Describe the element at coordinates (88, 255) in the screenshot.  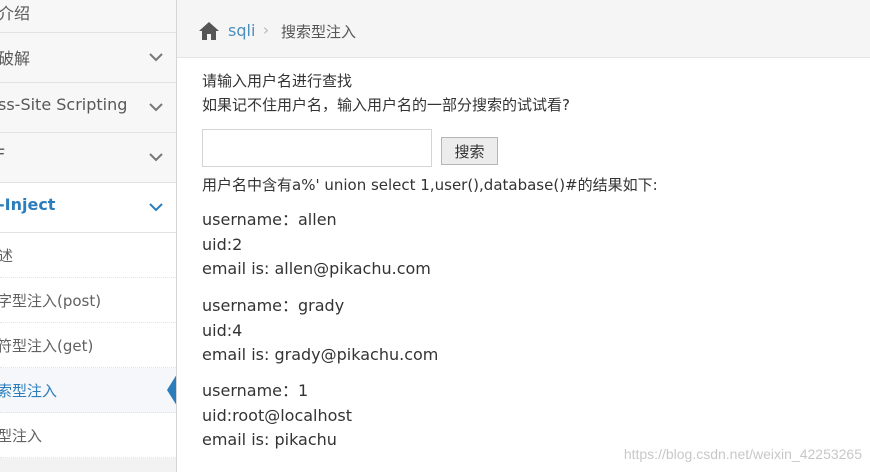
I see `sidebar-subitem-overview: 述` at that location.